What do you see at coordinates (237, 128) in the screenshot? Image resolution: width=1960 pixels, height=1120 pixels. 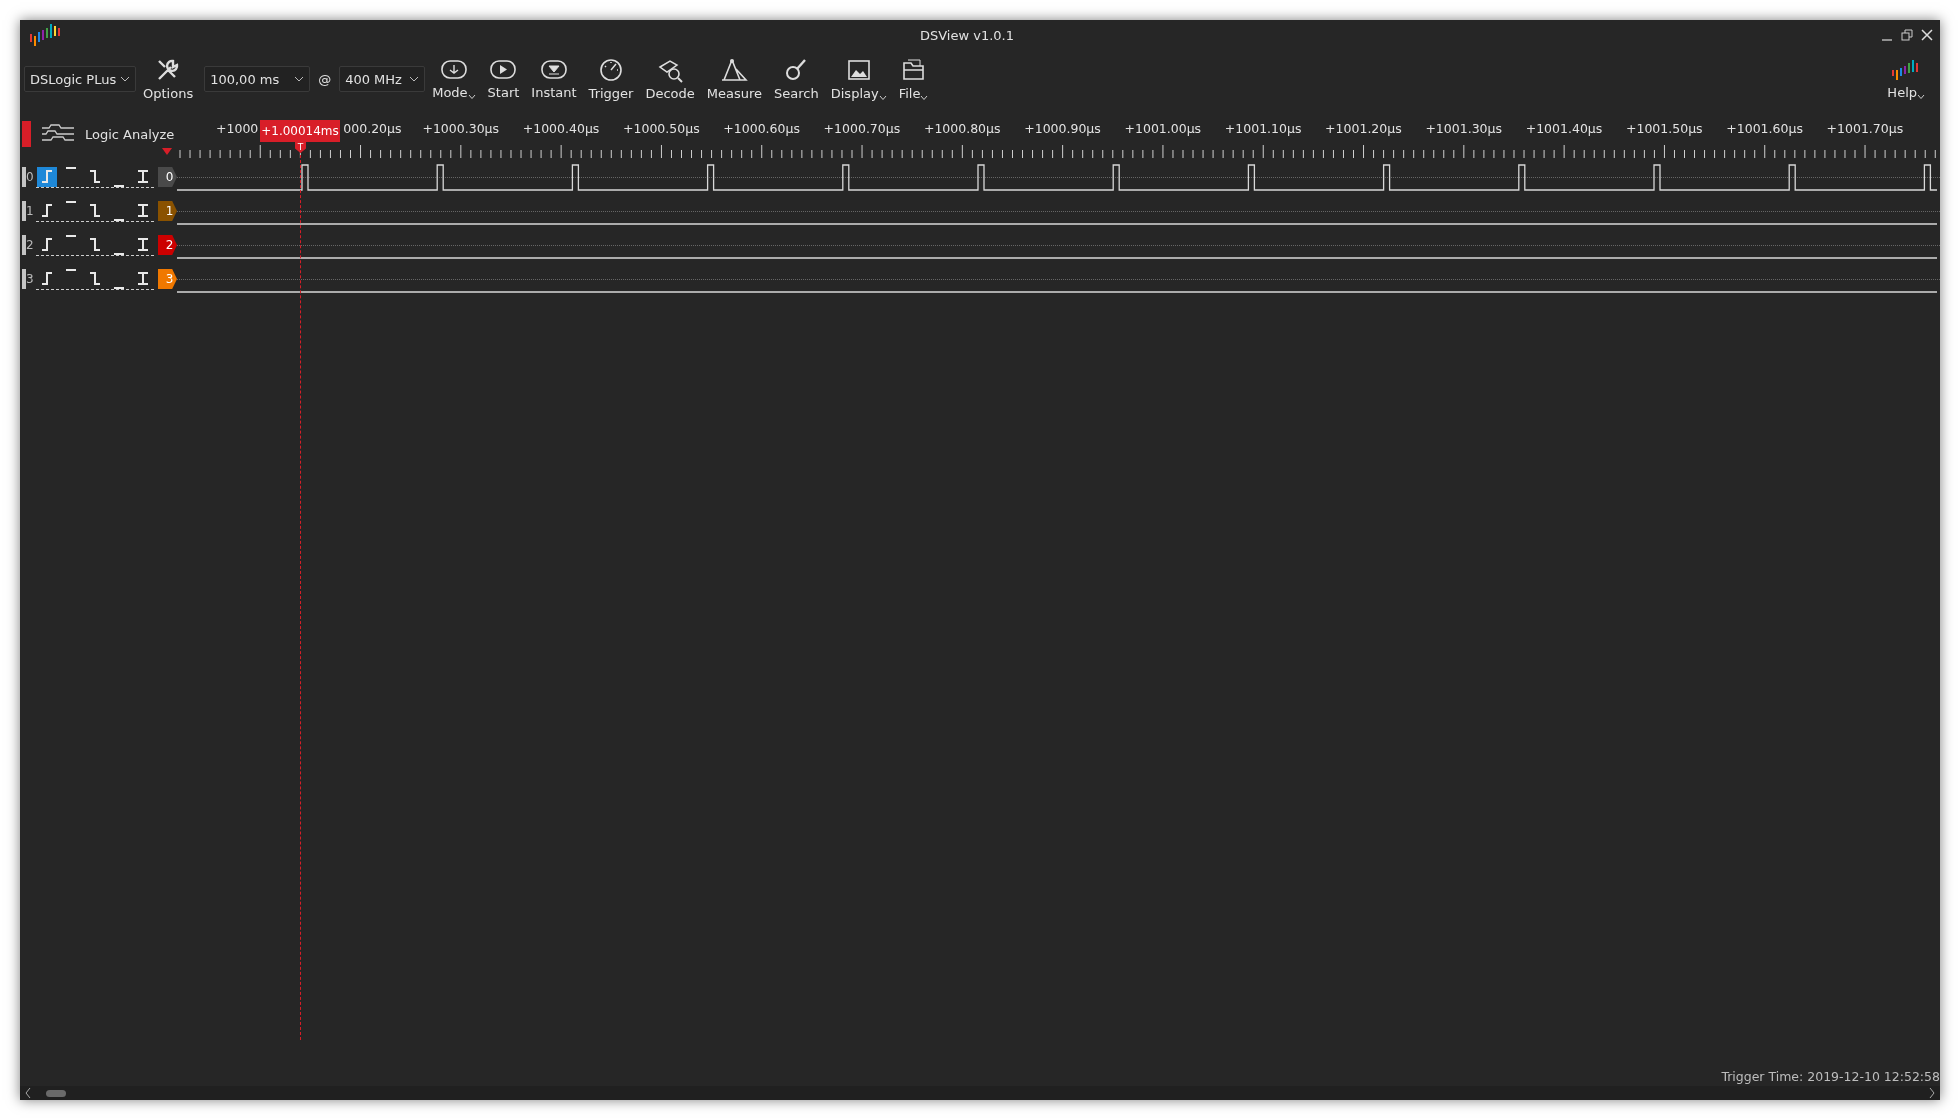 I see `time-label: +1000` at bounding box center [237, 128].